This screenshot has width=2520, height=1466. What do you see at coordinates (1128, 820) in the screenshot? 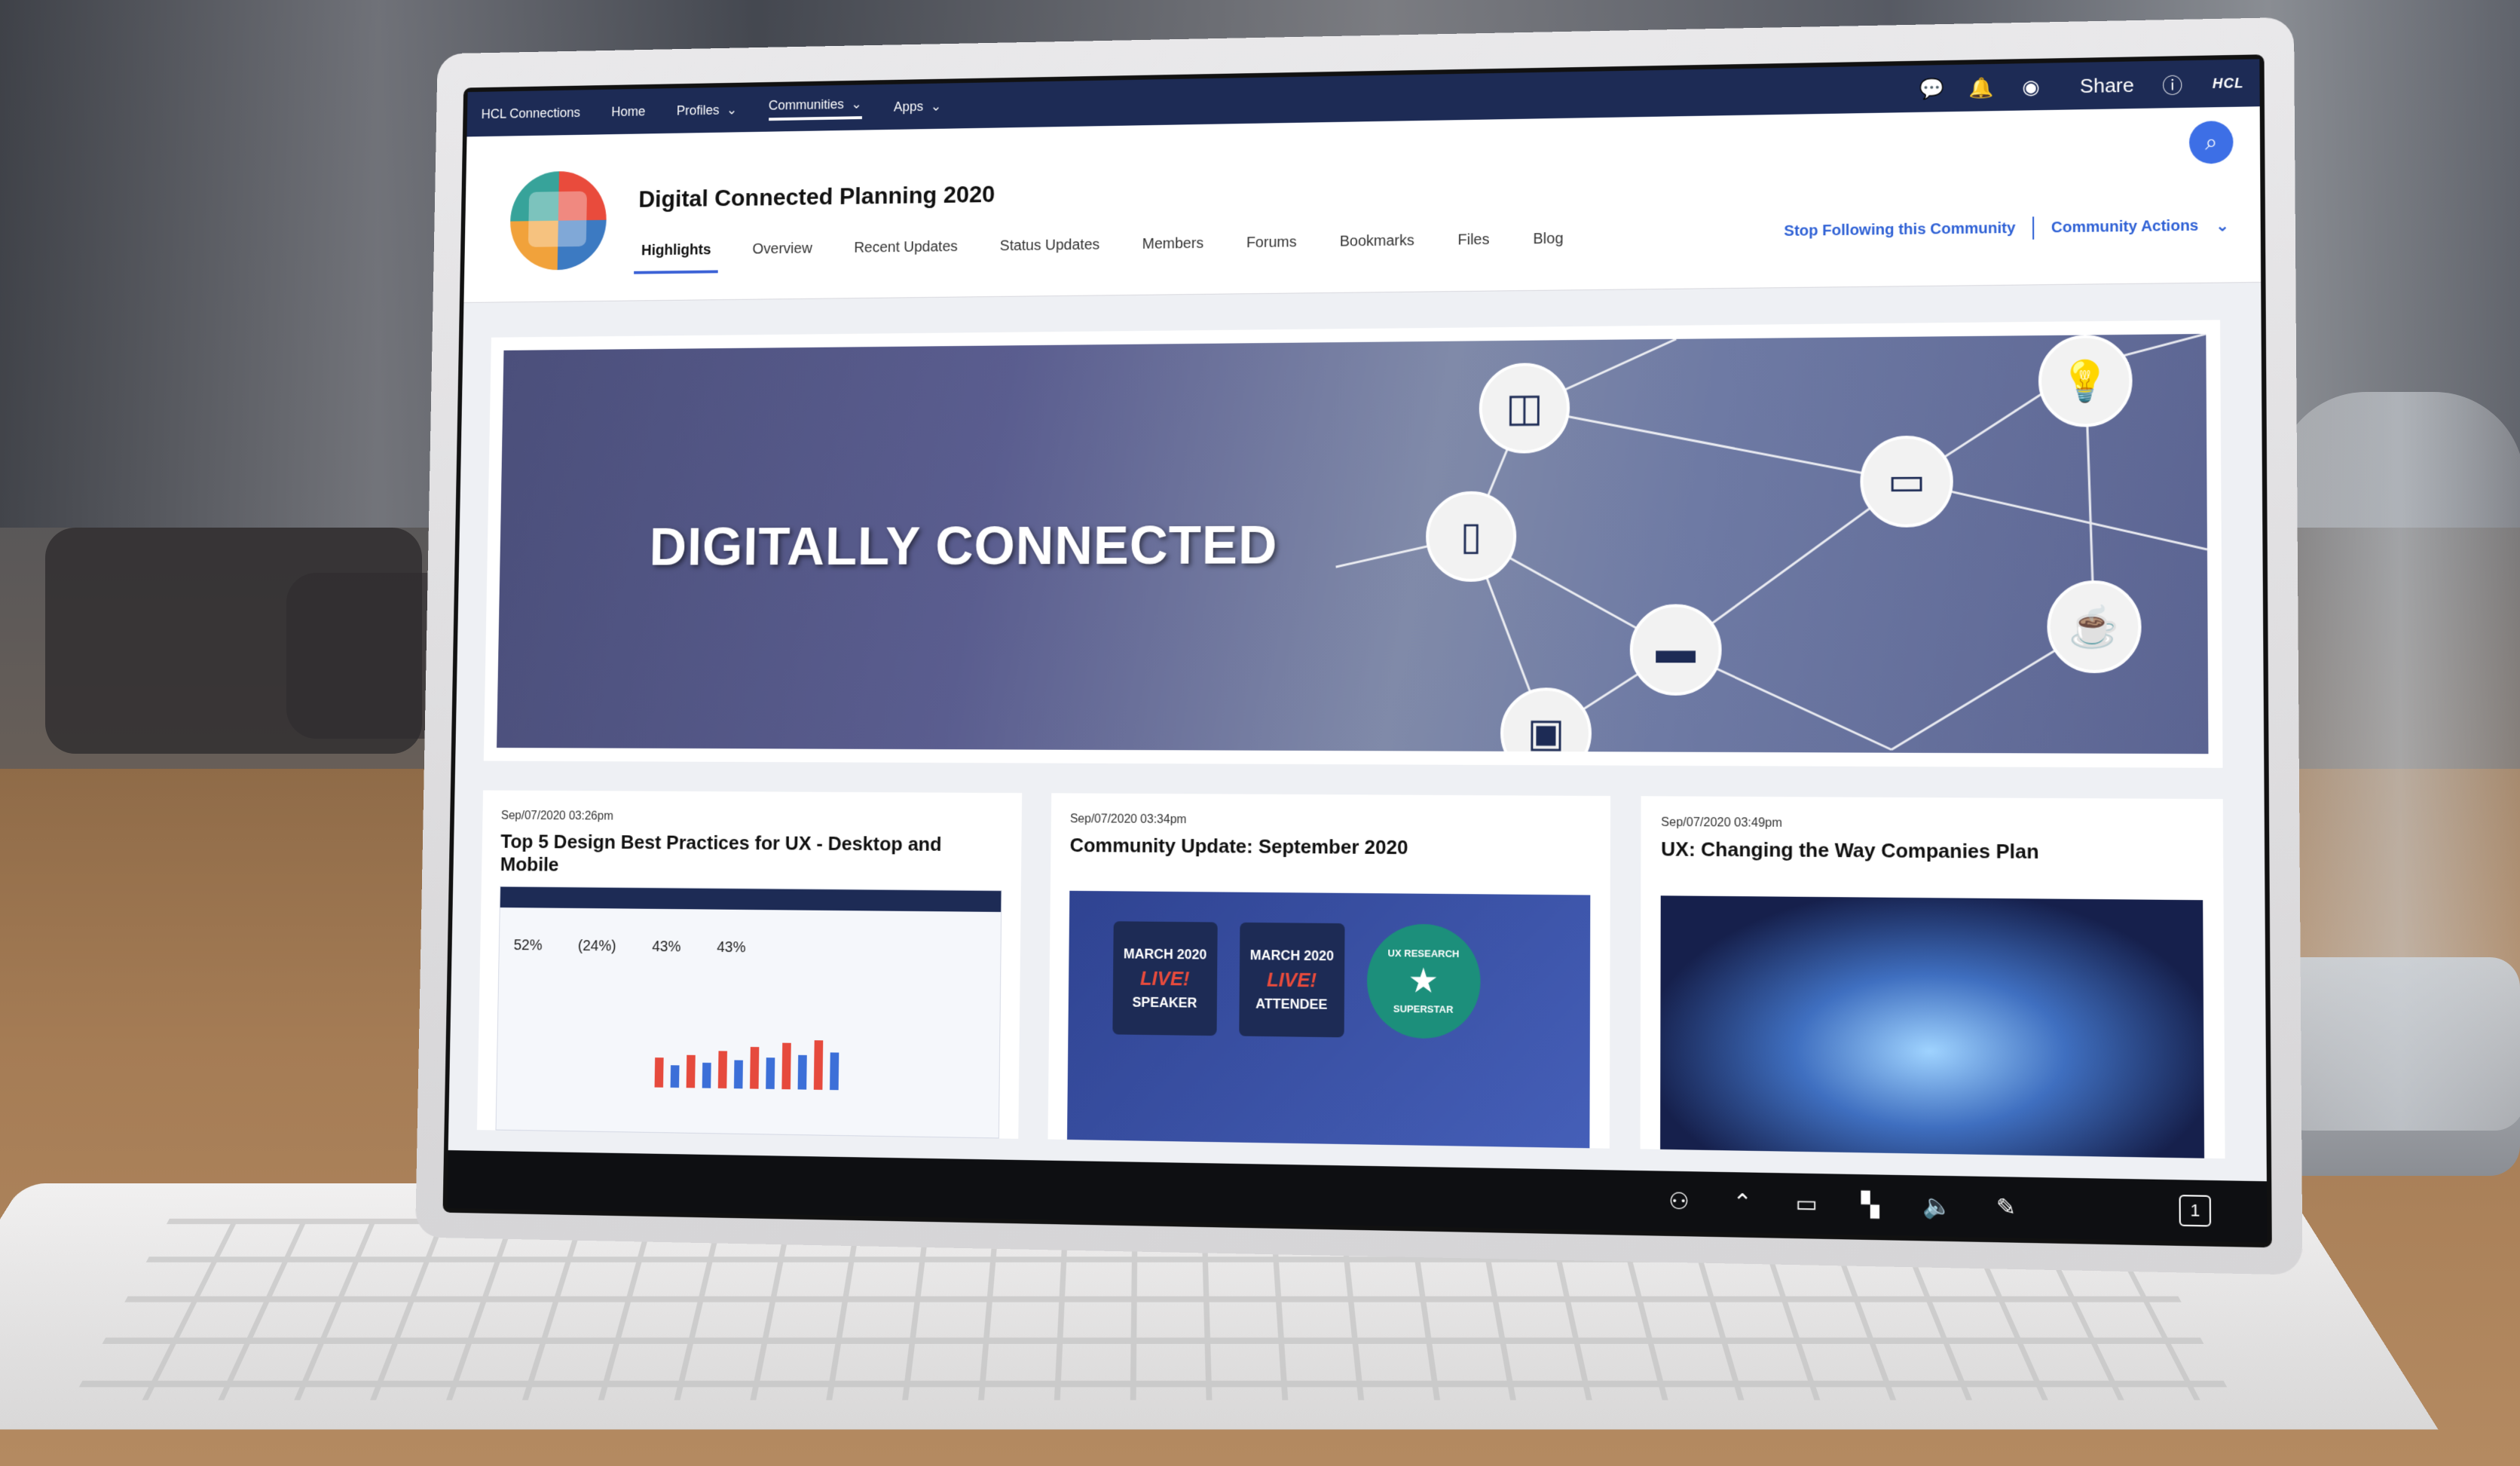
I see `card-date: Sep/07/2020 03:34pm` at bounding box center [1128, 820].